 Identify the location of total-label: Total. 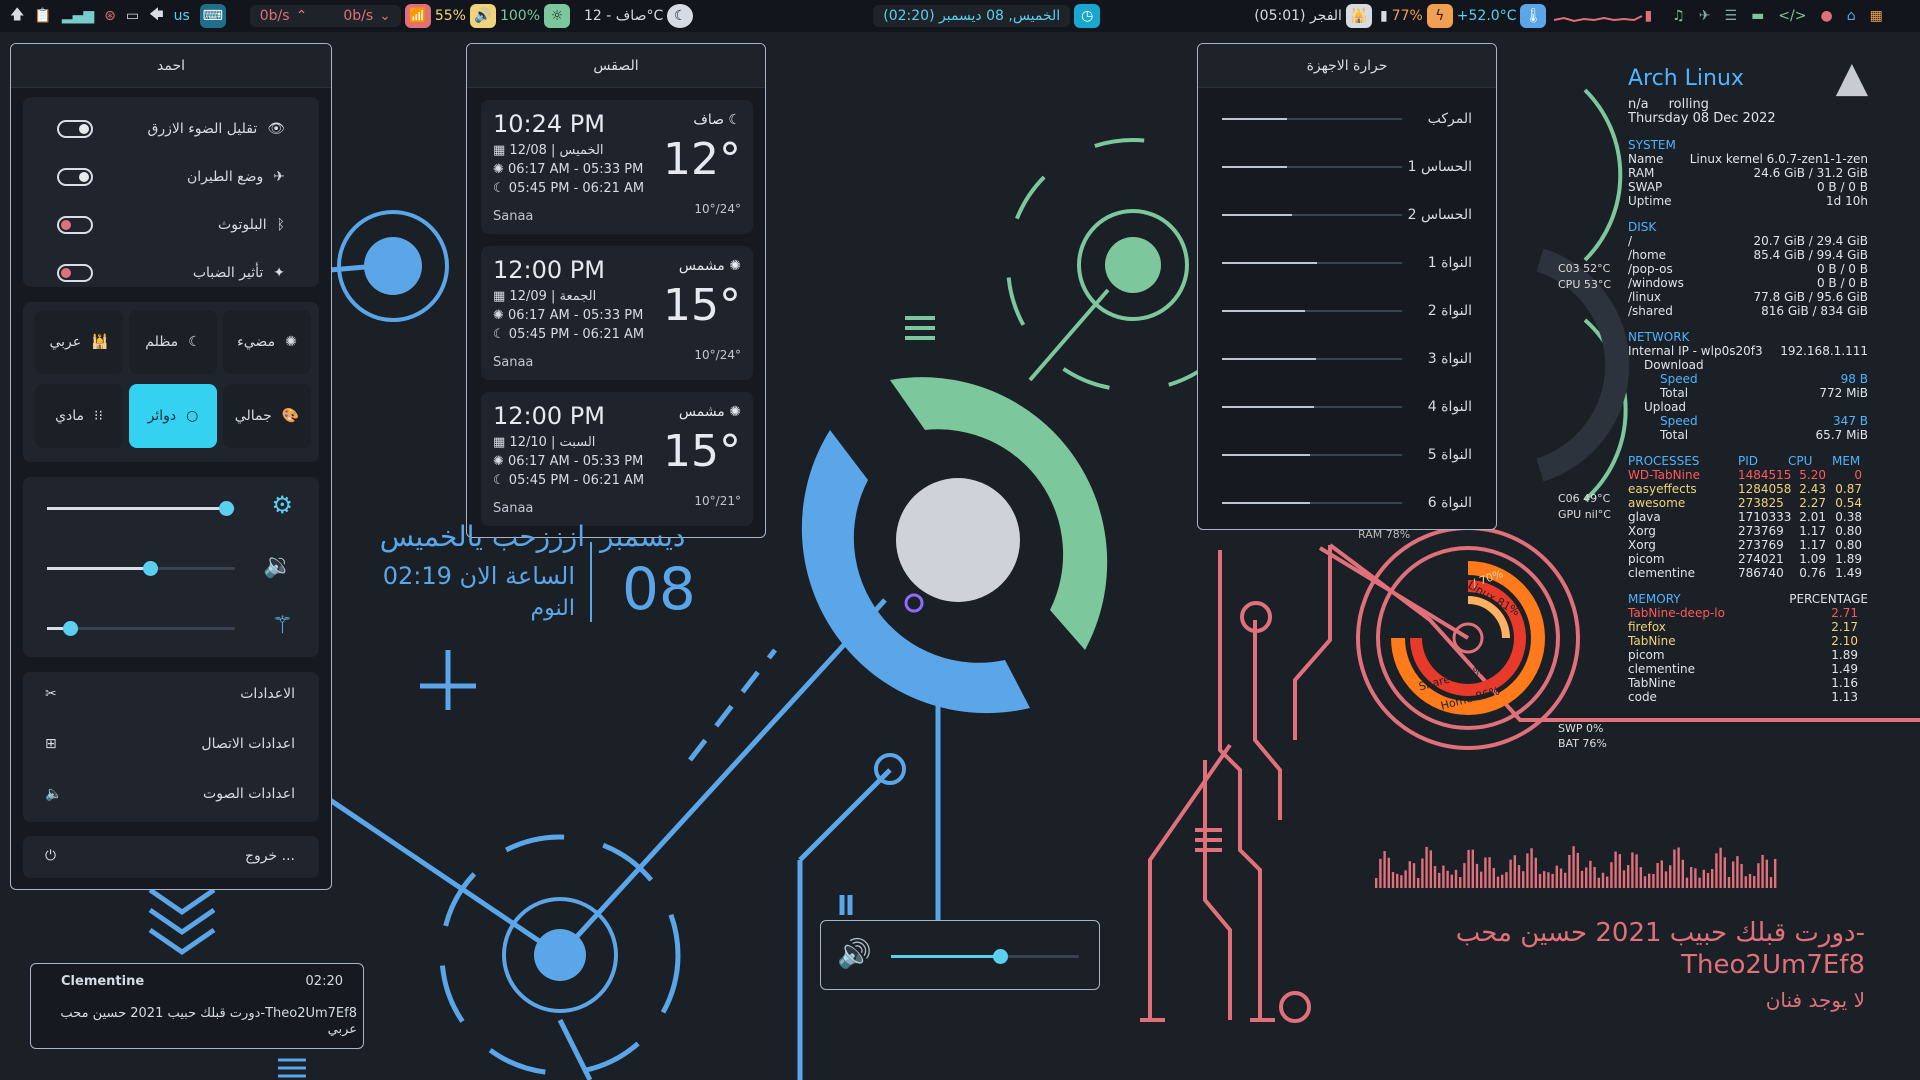
(1674, 393).